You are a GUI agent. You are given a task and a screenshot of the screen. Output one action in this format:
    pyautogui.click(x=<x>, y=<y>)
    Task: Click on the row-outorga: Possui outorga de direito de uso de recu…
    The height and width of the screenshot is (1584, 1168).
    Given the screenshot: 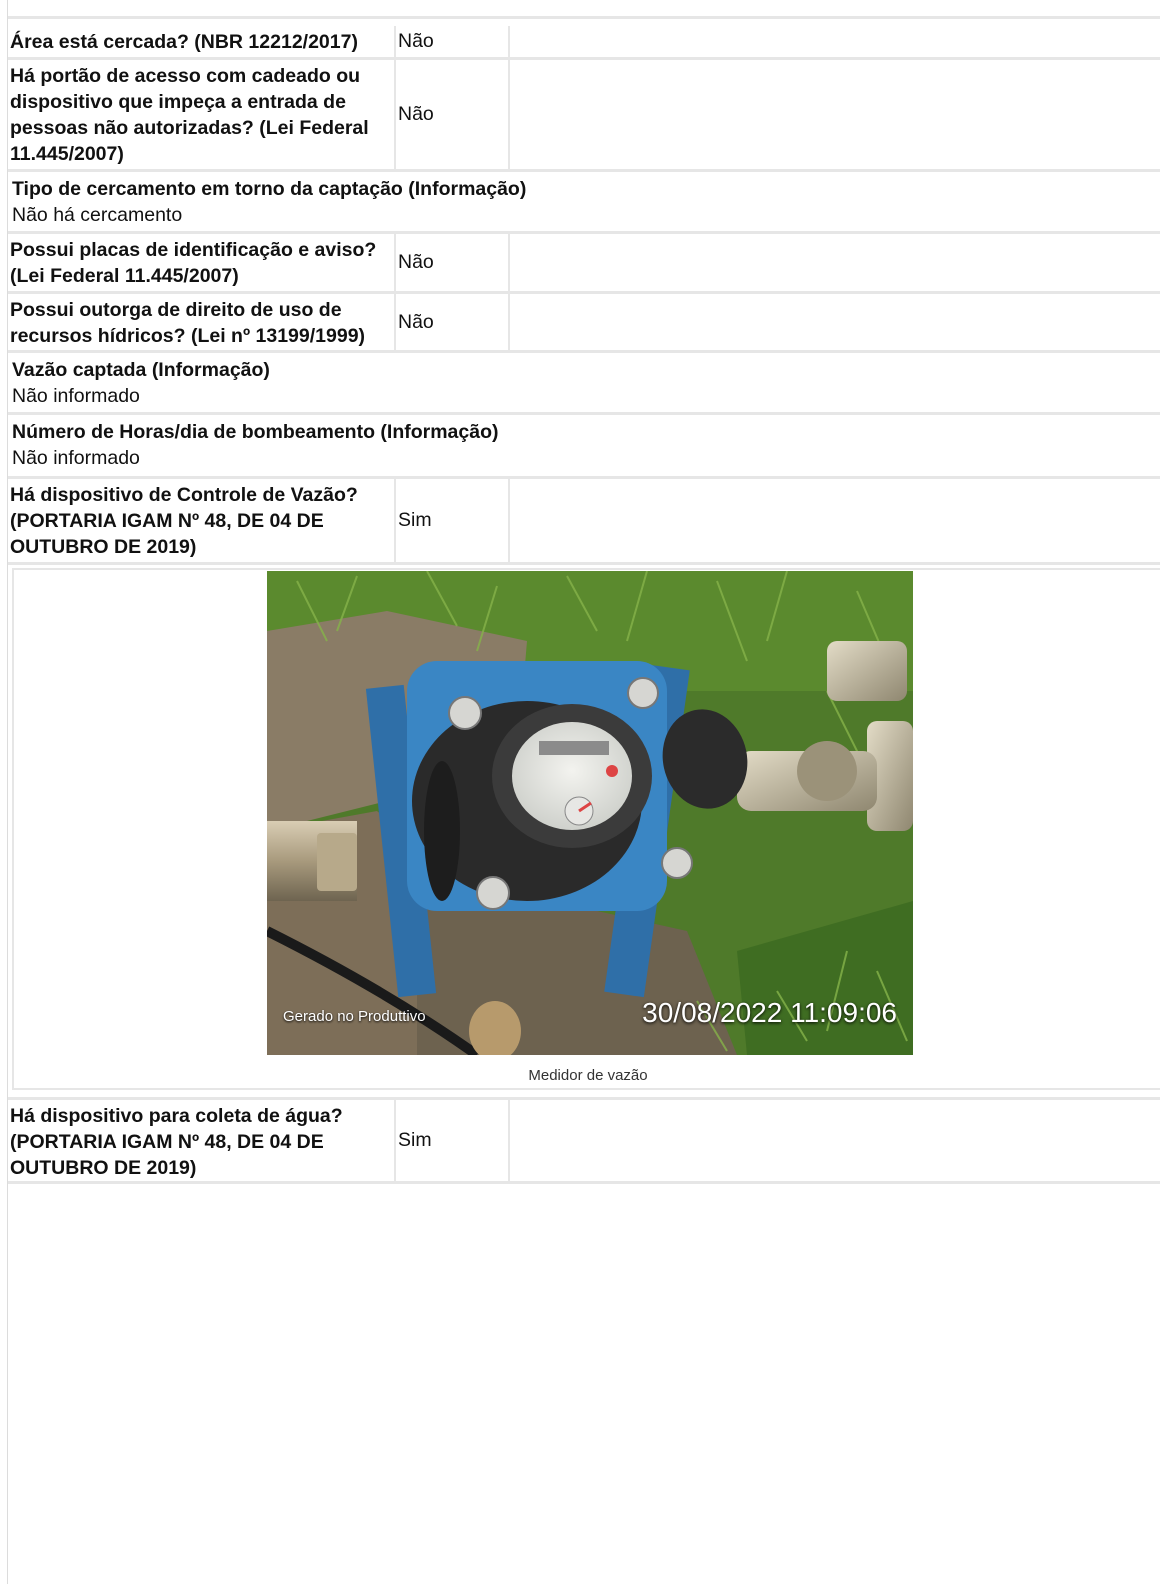 What is the action you would take?
    pyautogui.click(x=584, y=323)
    